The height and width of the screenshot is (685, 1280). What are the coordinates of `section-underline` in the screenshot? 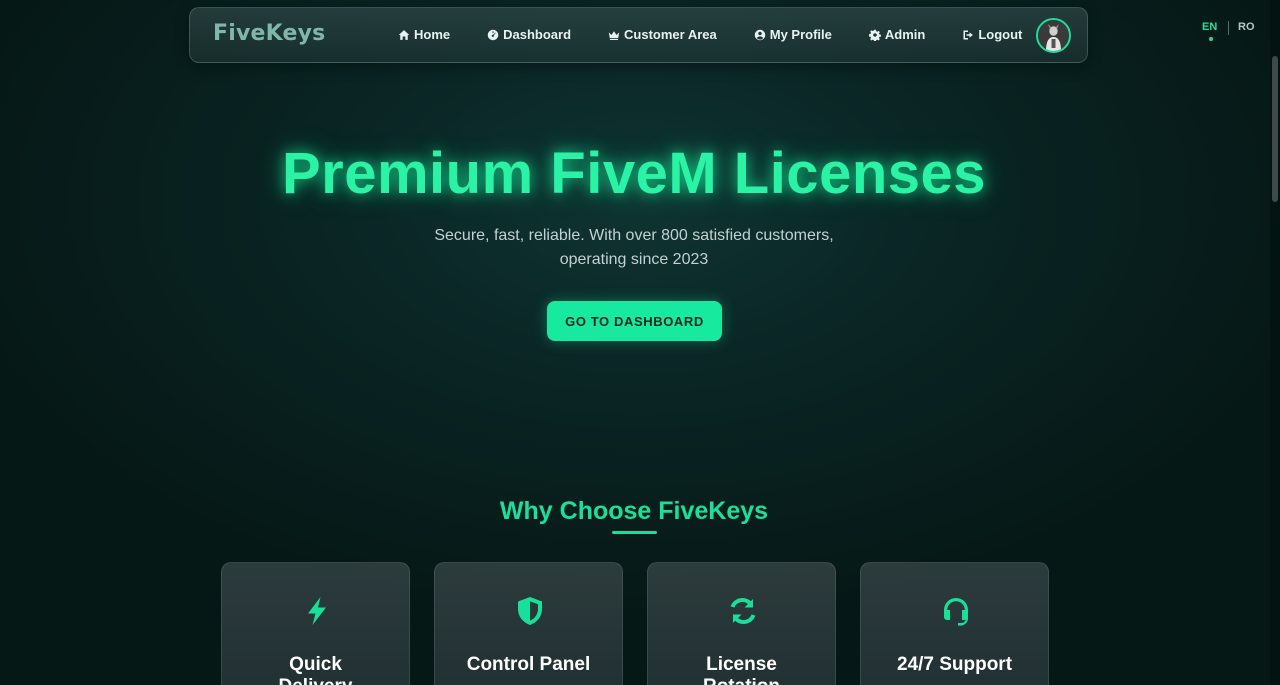 It's located at (634, 532).